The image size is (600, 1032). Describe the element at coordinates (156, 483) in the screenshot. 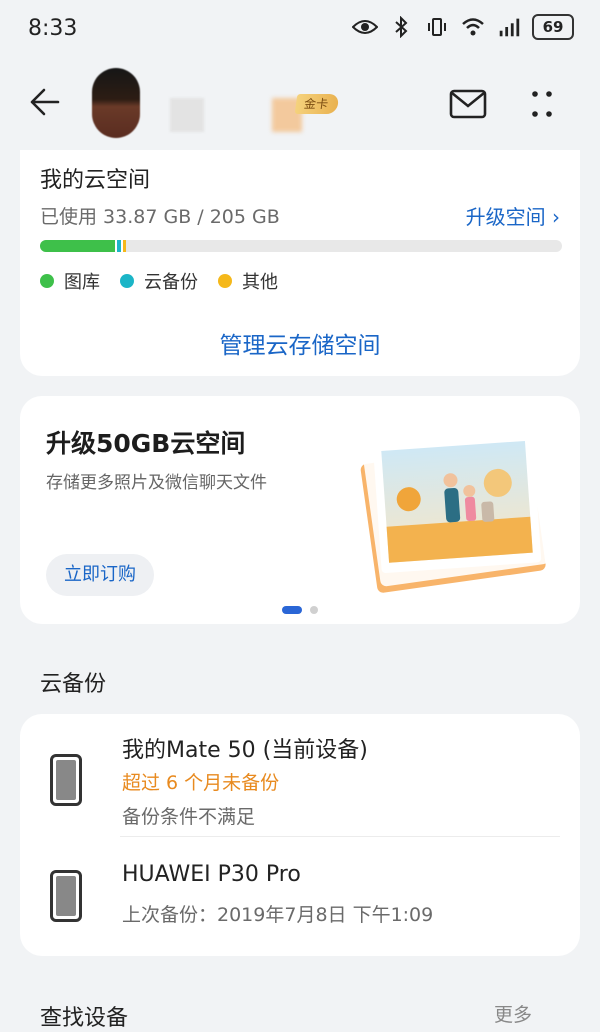

I see `promo-subtitle: 存储更多照片及微信聊天文件` at that location.